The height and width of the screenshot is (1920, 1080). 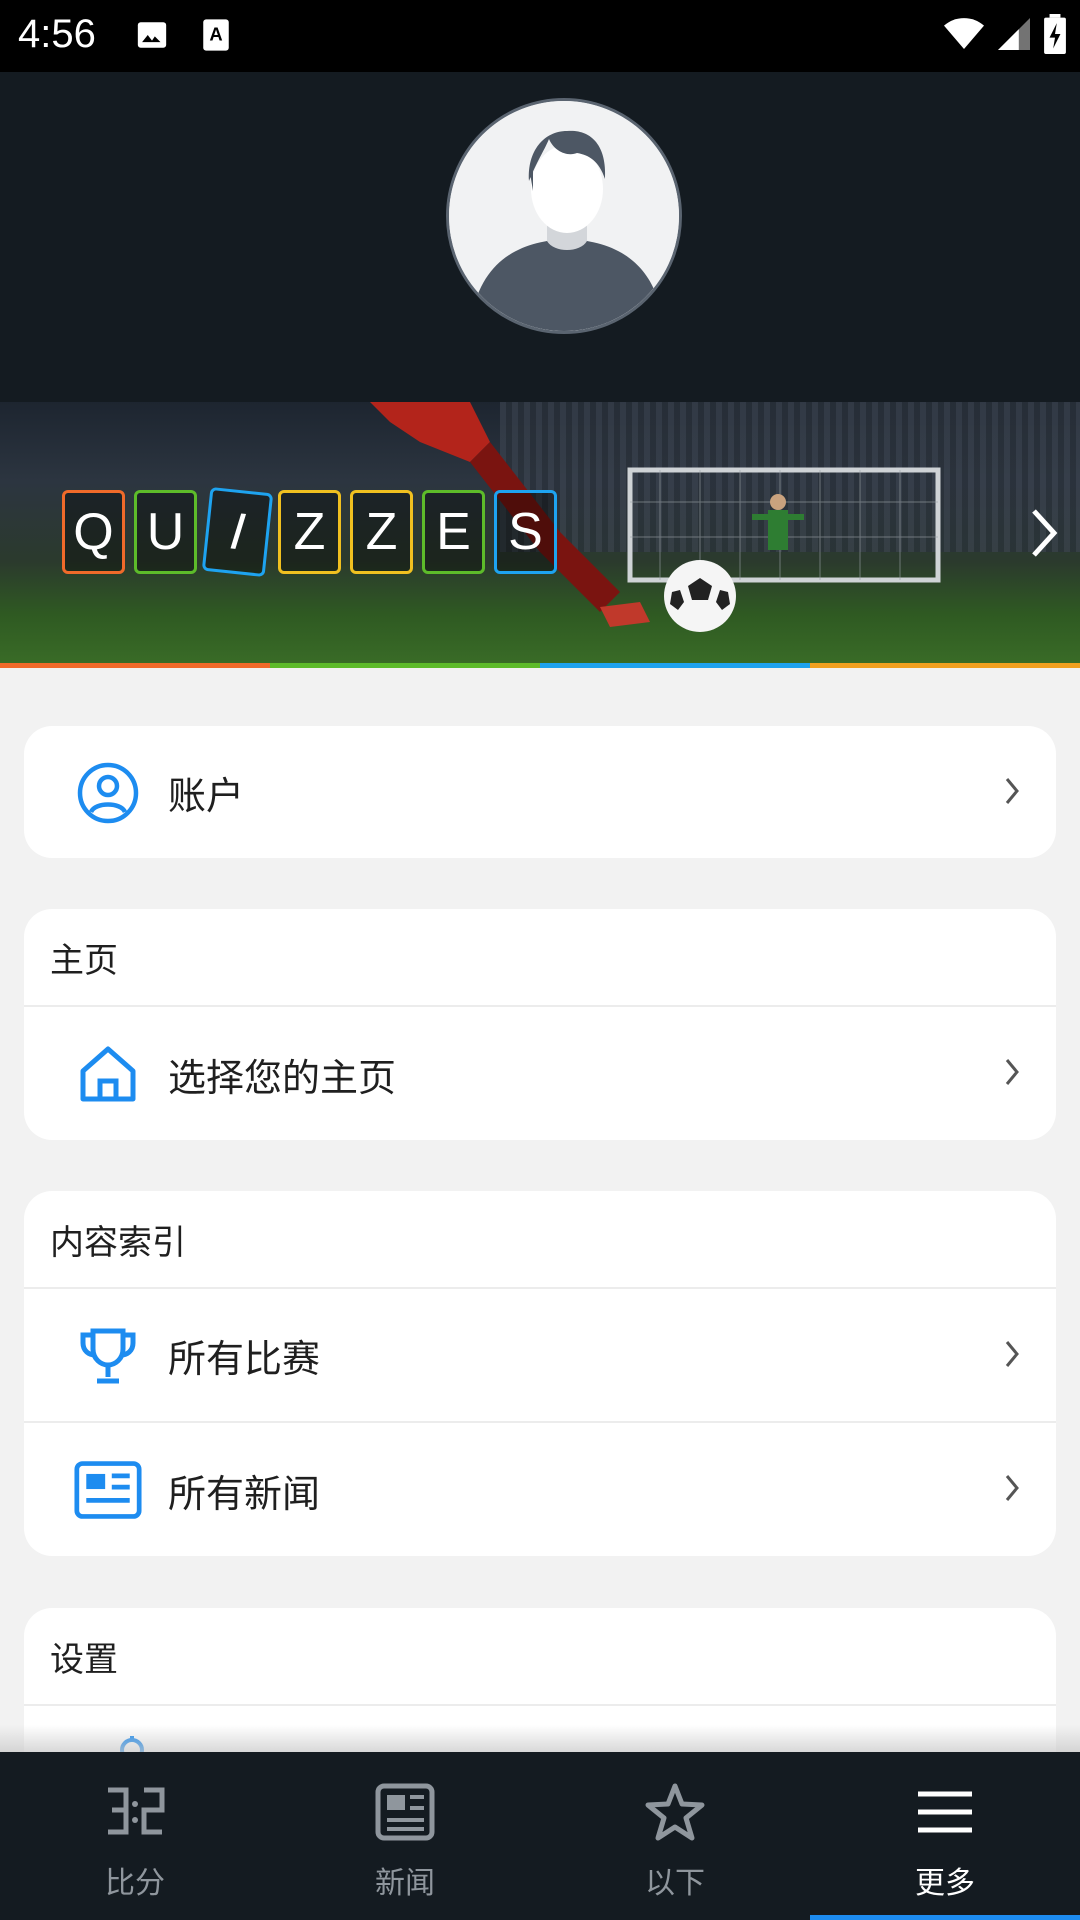 I want to click on quiz-banner: Q U I Z Z E S, so click(x=540, y=535).